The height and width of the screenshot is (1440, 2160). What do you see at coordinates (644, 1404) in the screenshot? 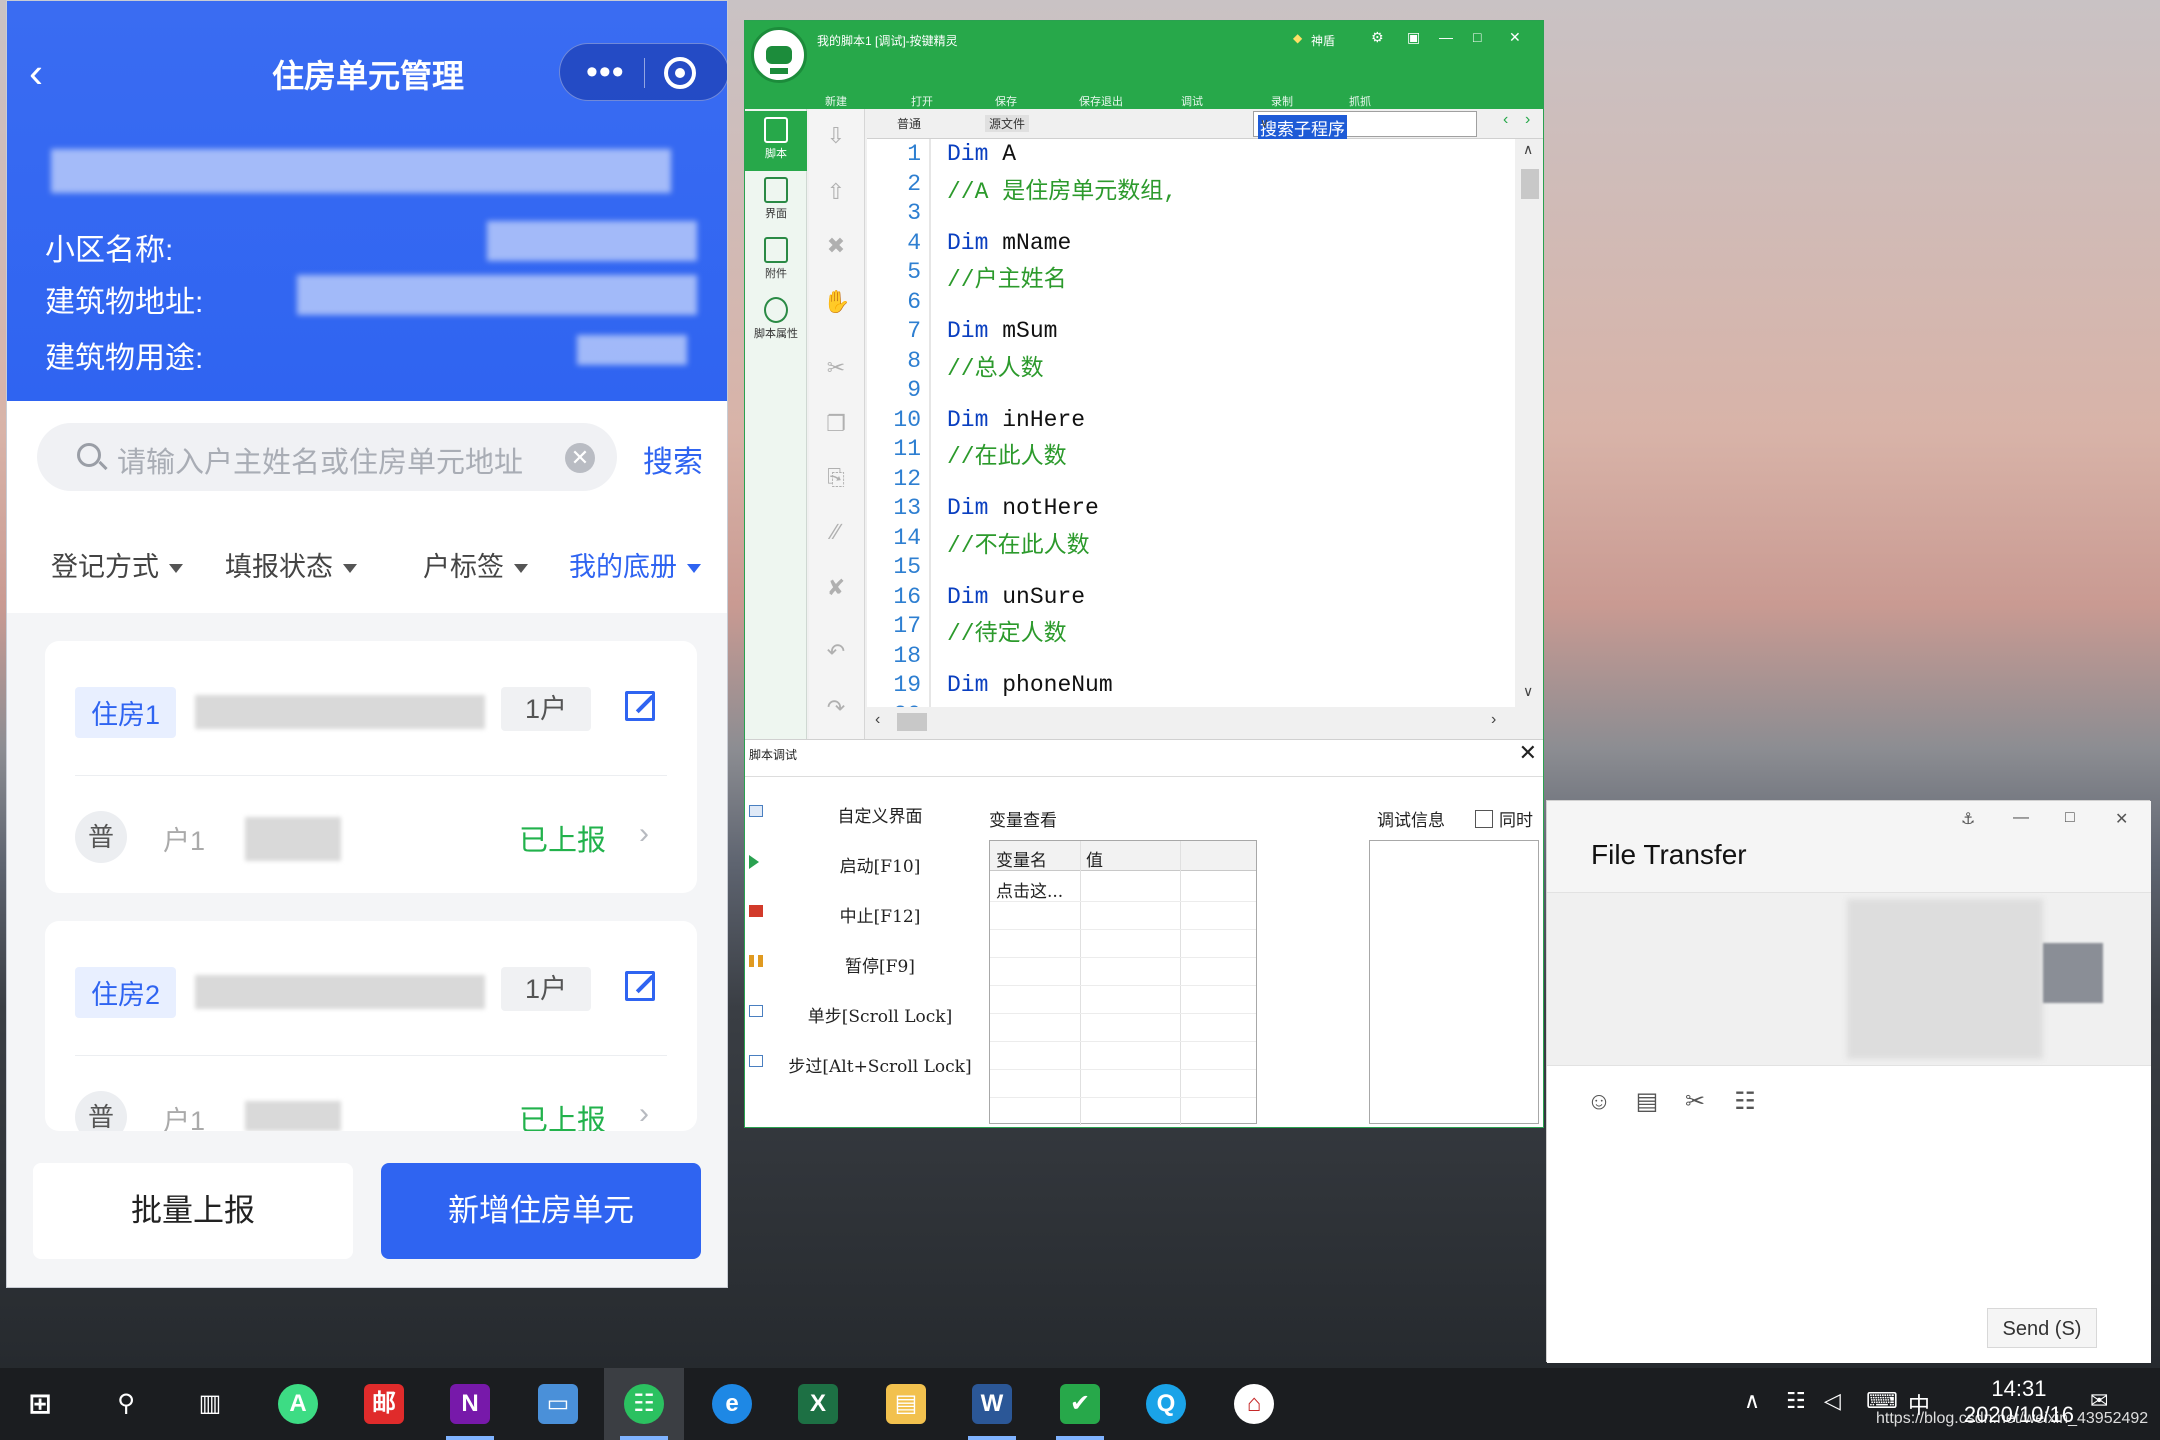
I see `taskbar-wechat: ☷` at bounding box center [644, 1404].